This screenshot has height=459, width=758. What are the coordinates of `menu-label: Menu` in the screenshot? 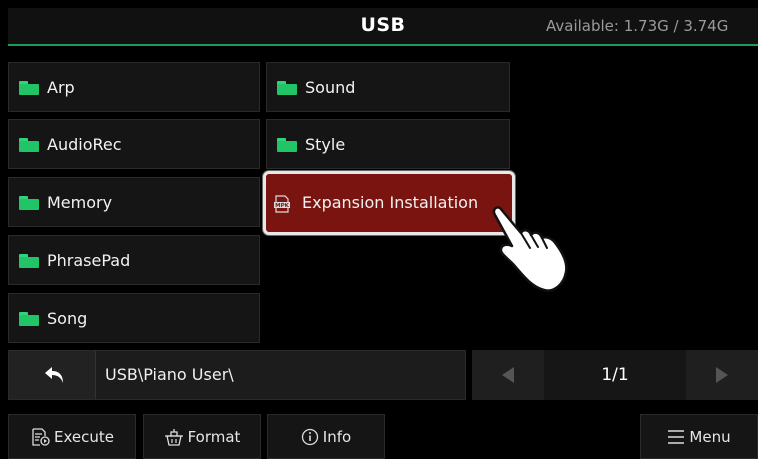 It's located at (710, 436).